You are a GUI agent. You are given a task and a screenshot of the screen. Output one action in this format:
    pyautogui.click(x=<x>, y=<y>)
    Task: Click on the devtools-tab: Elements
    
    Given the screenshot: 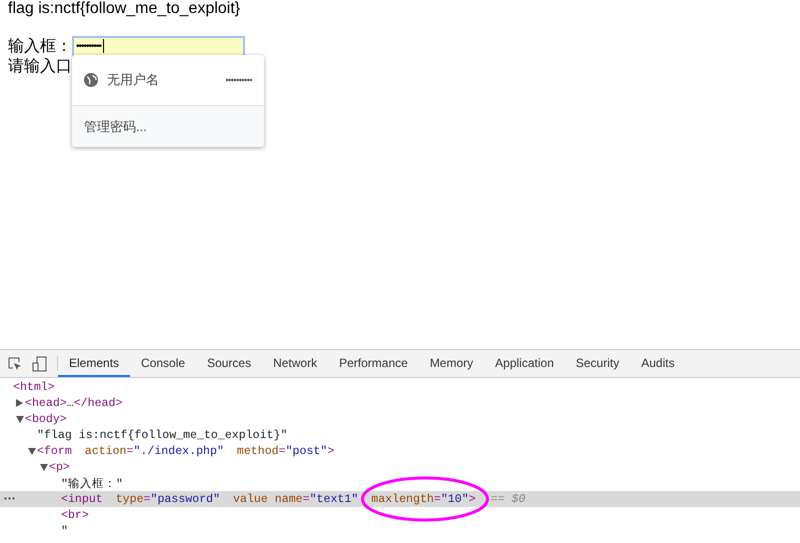 What is the action you would take?
    pyautogui.click(x=94, y=363)
    